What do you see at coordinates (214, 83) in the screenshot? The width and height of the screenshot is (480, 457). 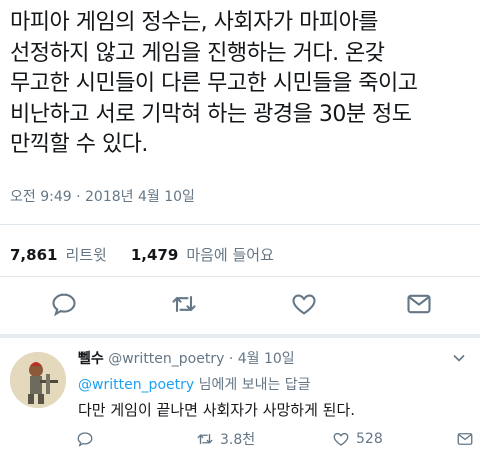 I see `tweet-line: 무고한 시민들이 다른 무고한 시민들을 죽이고` at bounding box center [214, 83].